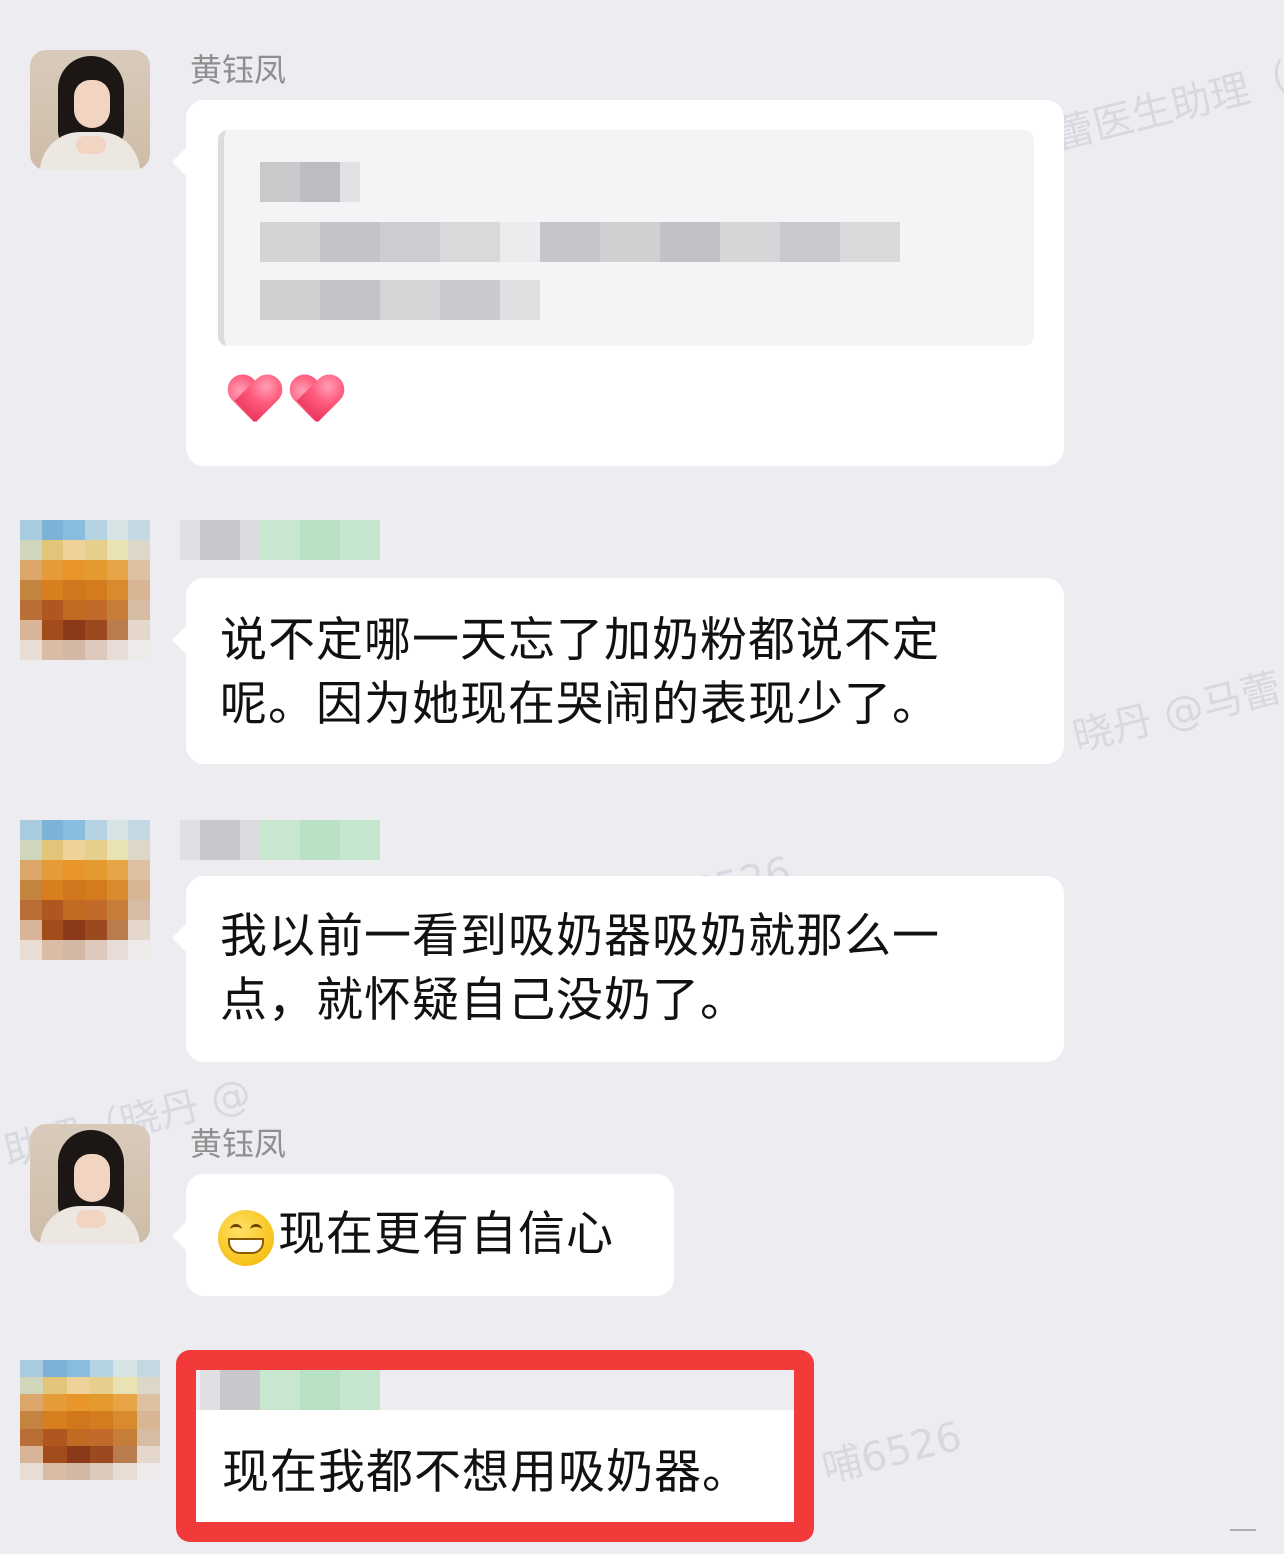  I want to click on message-text: 点，就怀疑自己没奶了。, so click(484, 1000).